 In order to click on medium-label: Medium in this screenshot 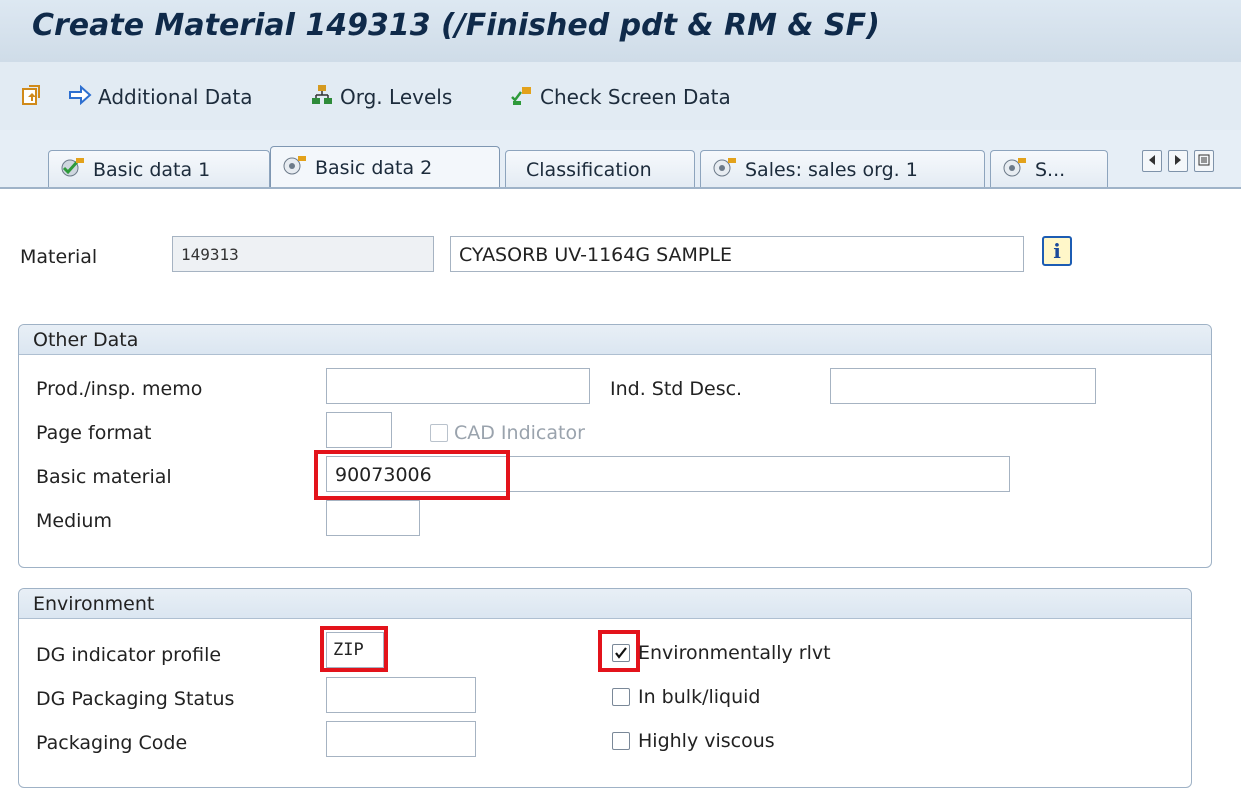, I will do `click(74, 521)`.